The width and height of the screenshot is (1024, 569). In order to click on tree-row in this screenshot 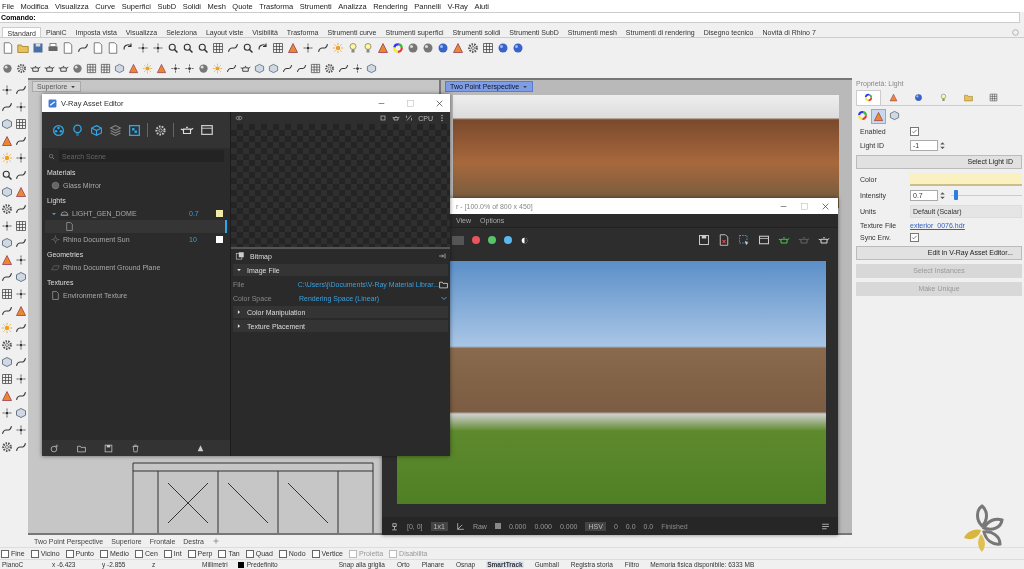, I will do `click(136, 226)`.